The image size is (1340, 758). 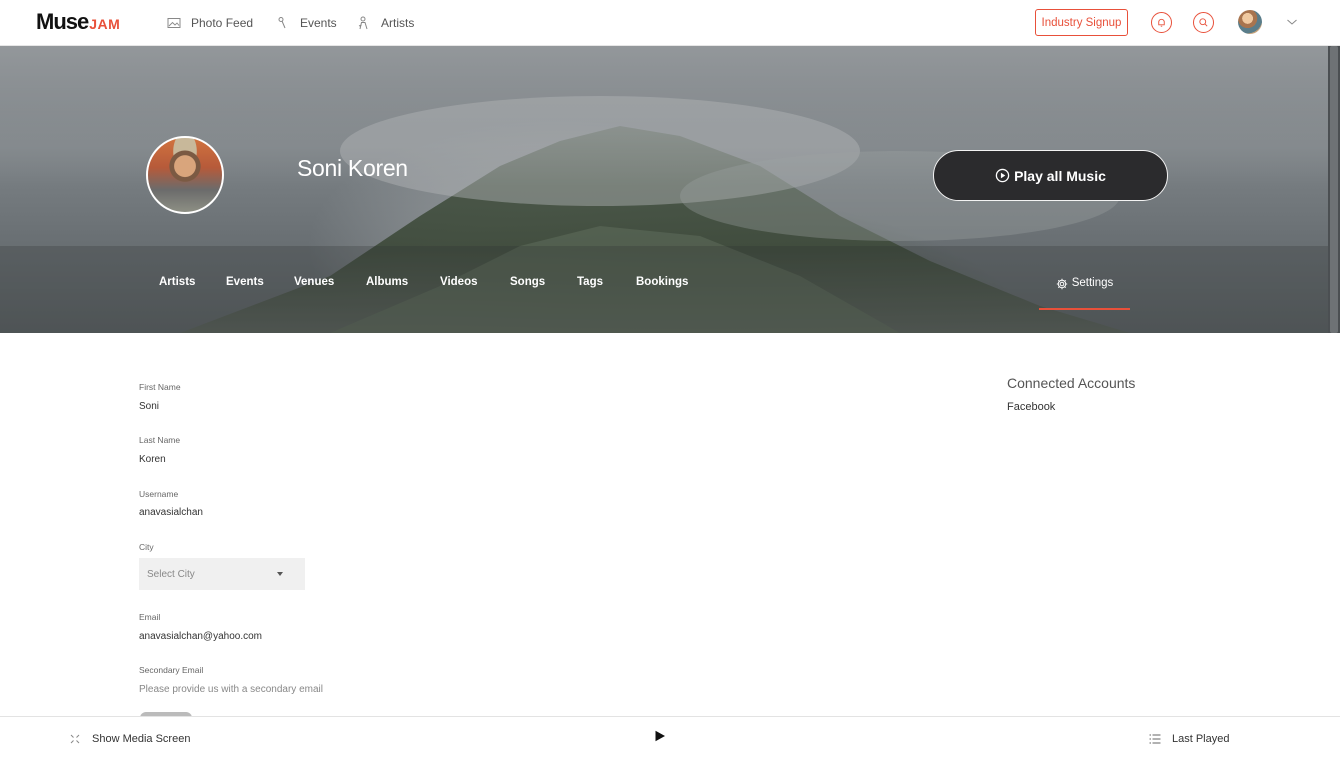 I want to click on show-media-screen-button: Show Media Screen, so click(x=130, y=739).